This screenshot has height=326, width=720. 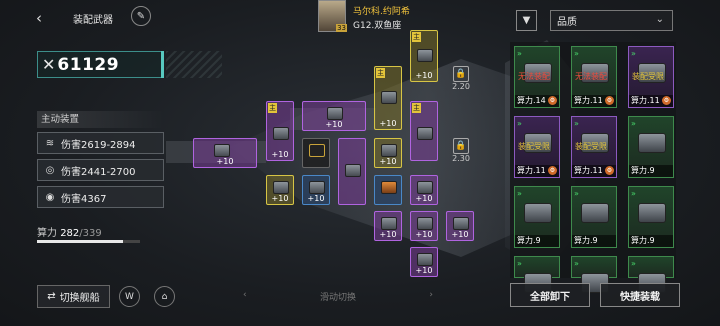 What do you see at coordinates (50, 143) in the screenshot?
I see `triple-claw-icon: ≋` at bounding box center [50, 143].